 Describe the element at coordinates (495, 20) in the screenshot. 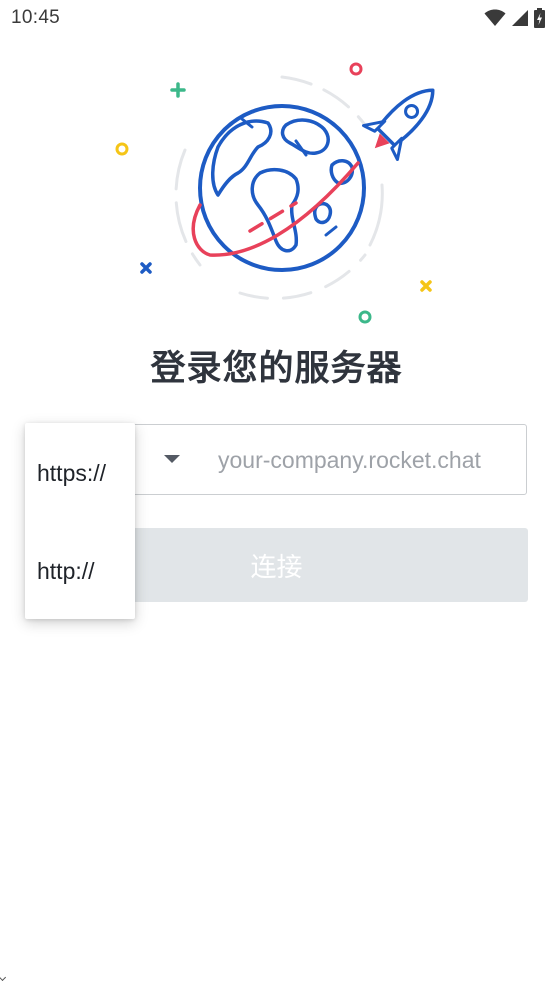

I see `wifi-icon` at that location.